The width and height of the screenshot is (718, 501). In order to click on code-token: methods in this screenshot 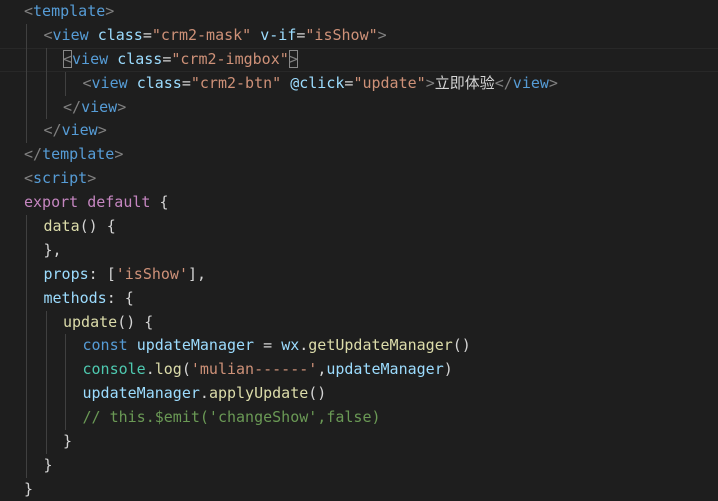, I will do `click(75, 297)`.